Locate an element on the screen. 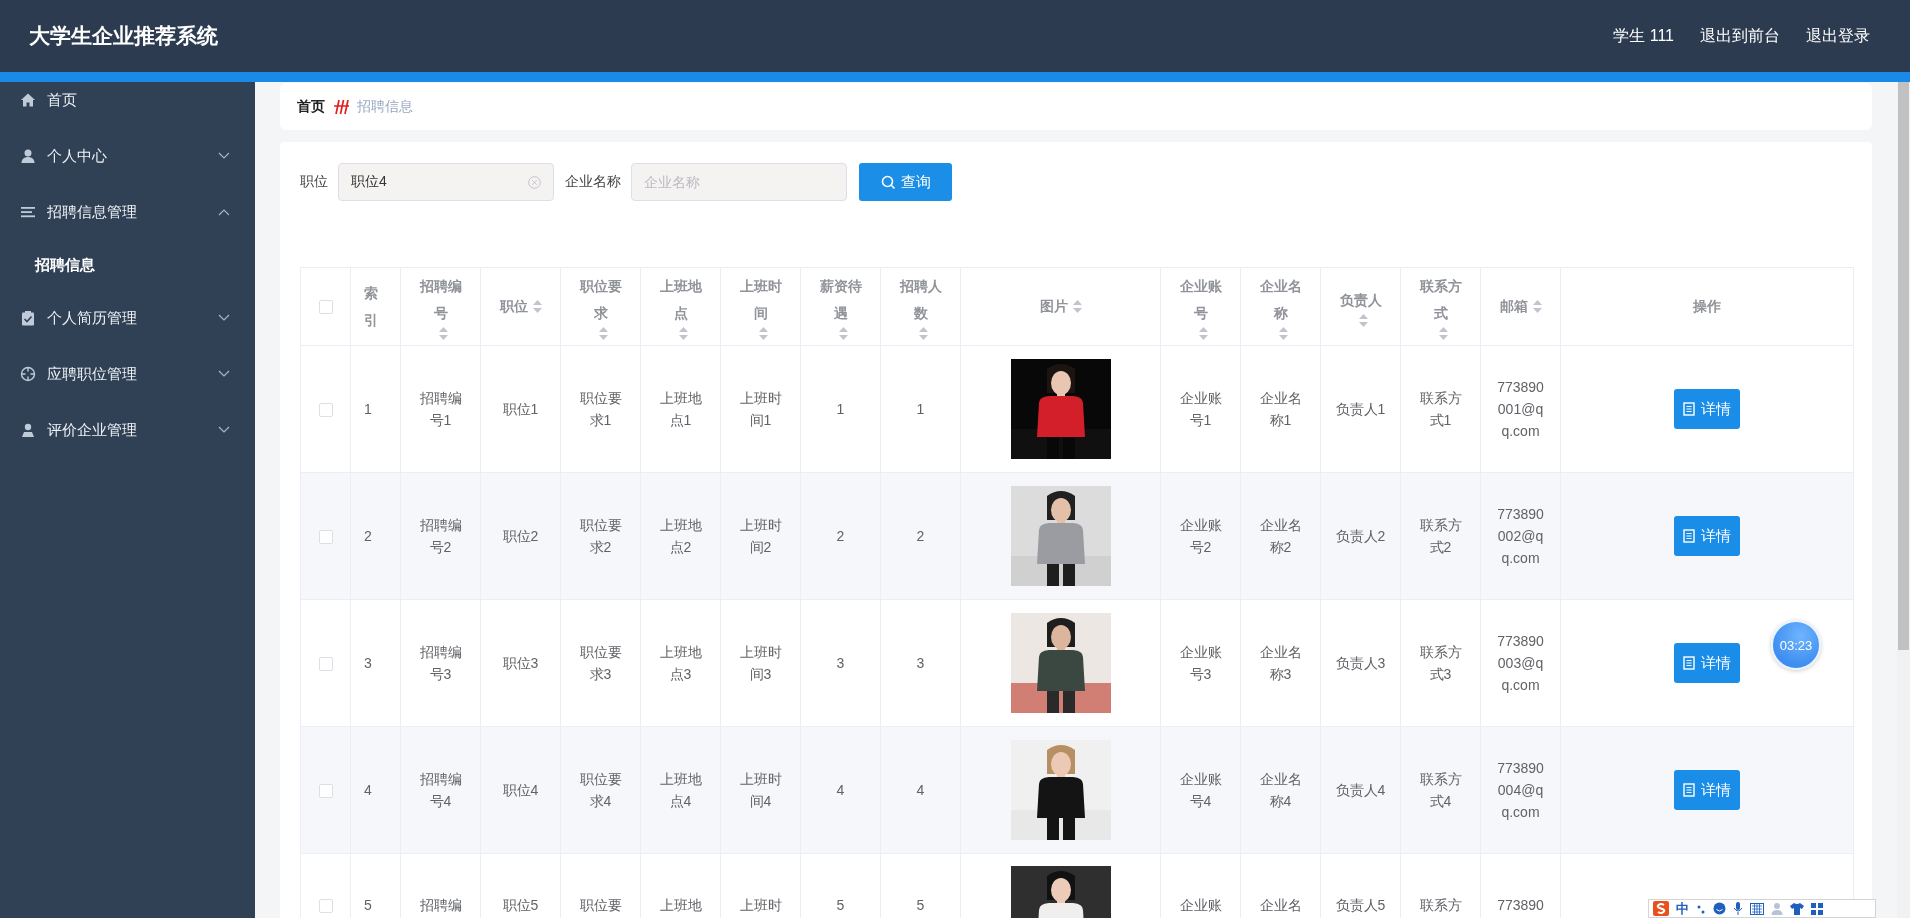  menu-item: 首页 is located at coordinates (127, 105).